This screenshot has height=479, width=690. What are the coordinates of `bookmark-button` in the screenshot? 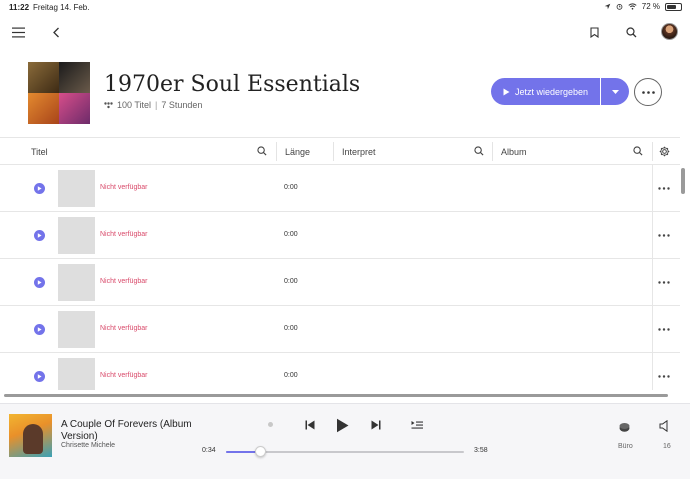 It's located at (594, 32).